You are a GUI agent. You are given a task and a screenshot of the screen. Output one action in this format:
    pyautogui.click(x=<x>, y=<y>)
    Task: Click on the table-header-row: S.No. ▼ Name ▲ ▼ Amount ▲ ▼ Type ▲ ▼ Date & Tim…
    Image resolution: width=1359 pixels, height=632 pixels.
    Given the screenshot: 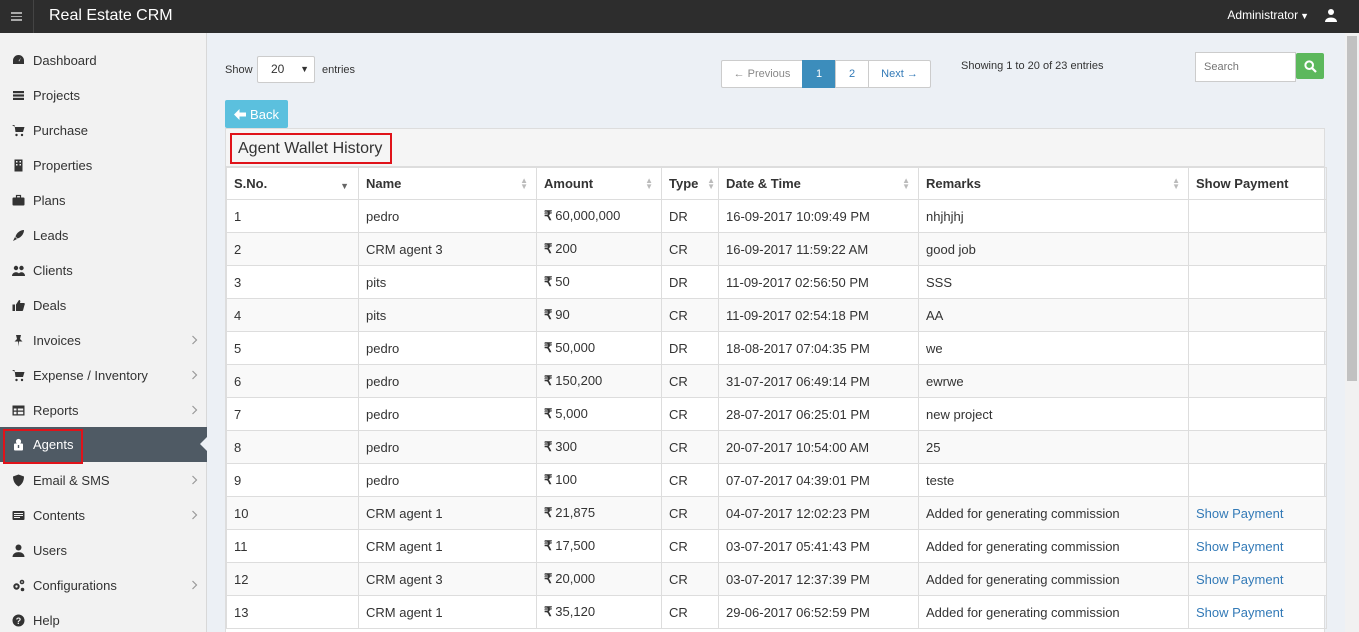 What is the action you would take?
    pyautogui.click(x=776, y=183)
    